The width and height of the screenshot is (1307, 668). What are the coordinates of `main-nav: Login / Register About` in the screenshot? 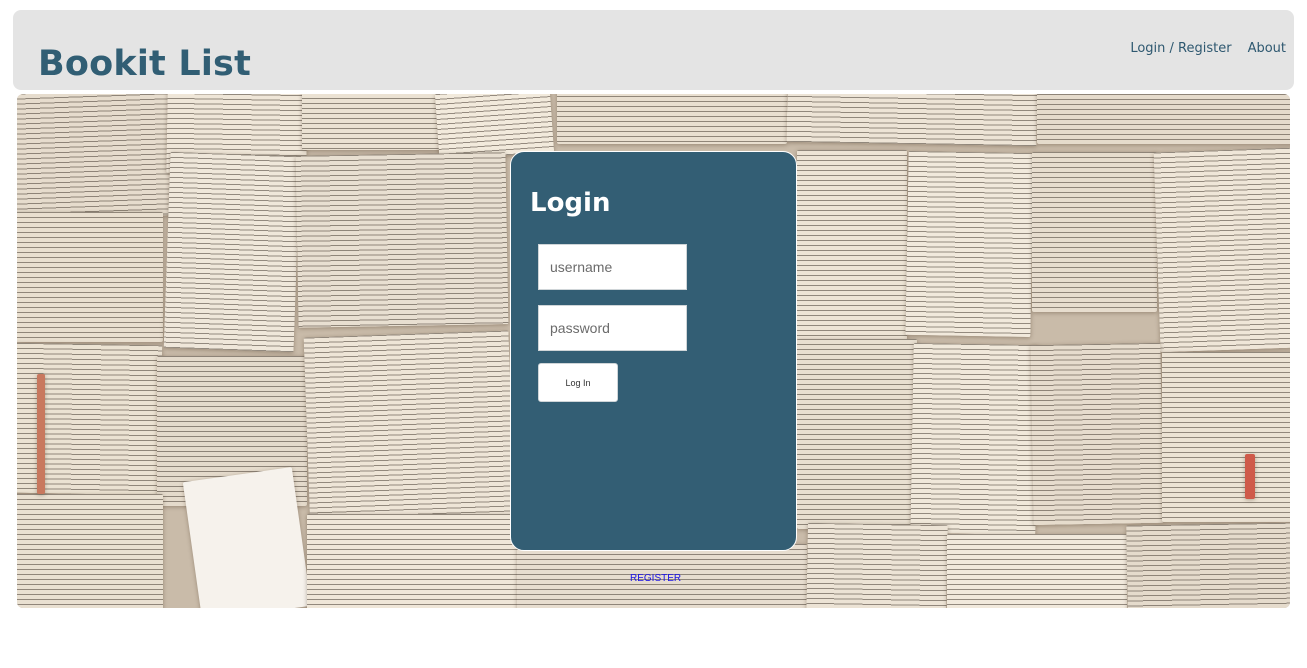 It's located at (1204, 48).